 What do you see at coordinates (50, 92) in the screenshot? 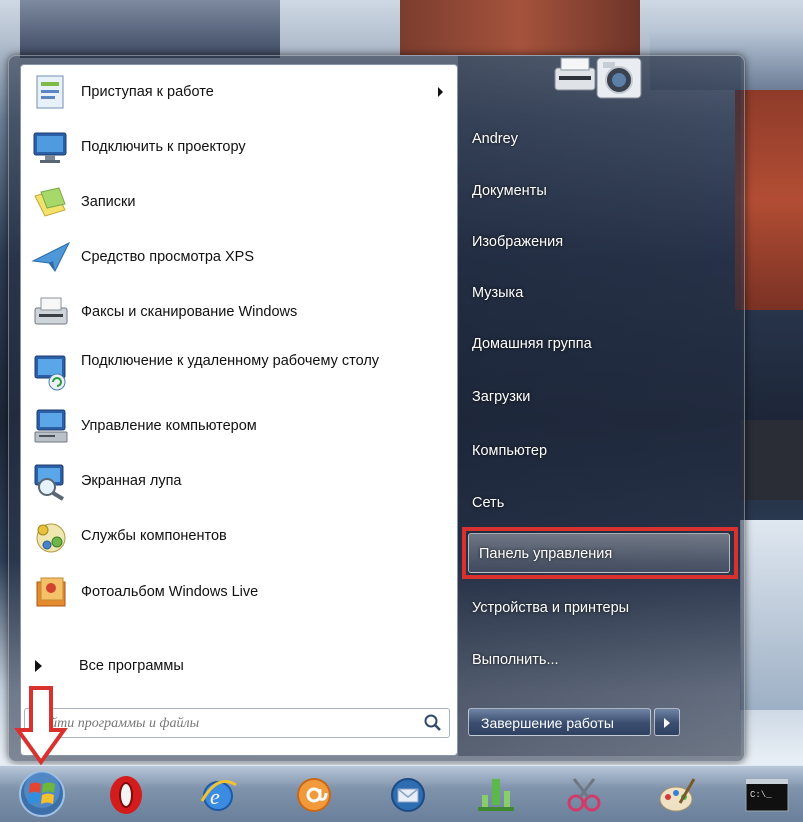
I see `getting-started-icon` at bounding box center [50, 92].